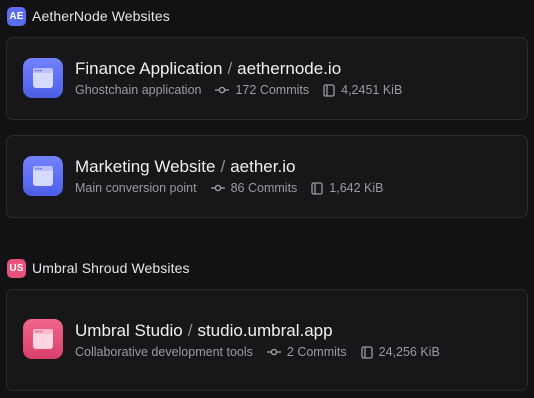 This screenshot has height=398, width=534. What do you see at coordinates (316, 352) in the screenshot?
I see `commit-count-label: 2 Commits` at bounding box center [316, 352].